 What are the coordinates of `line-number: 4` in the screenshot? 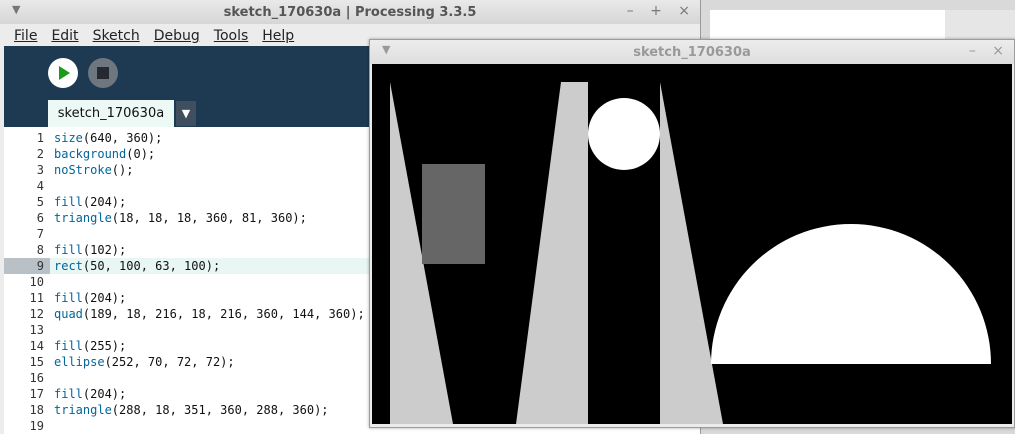 It's located at (40, 186).